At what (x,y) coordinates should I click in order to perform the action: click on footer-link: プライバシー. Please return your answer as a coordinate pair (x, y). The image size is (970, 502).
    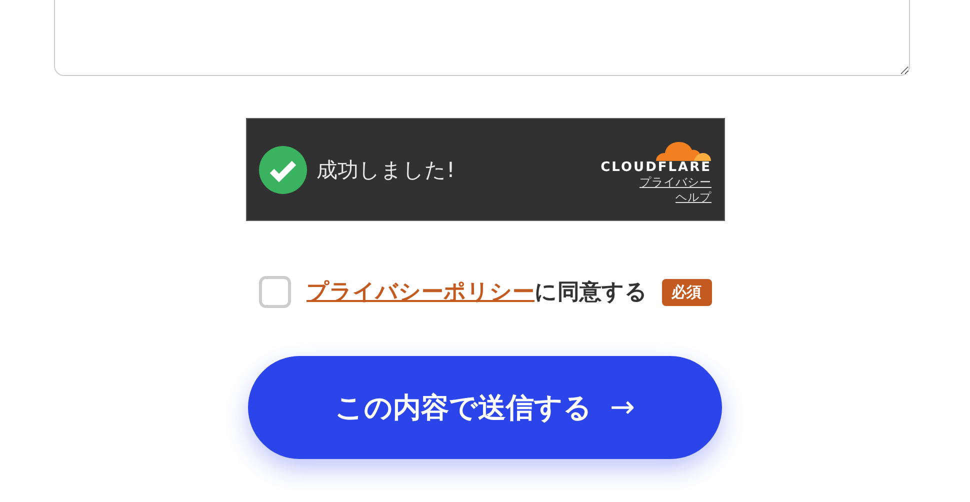
    Looking at the image, I should click on (676, 182).